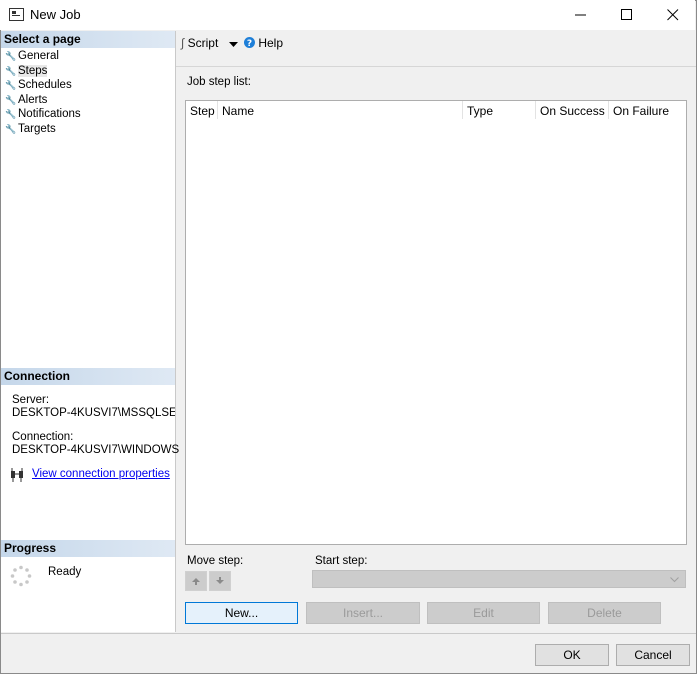  What do you see at coordinates (88, 548) in the screenshot?
I see `progress-header: Progress` at bounding box center [88, 548].